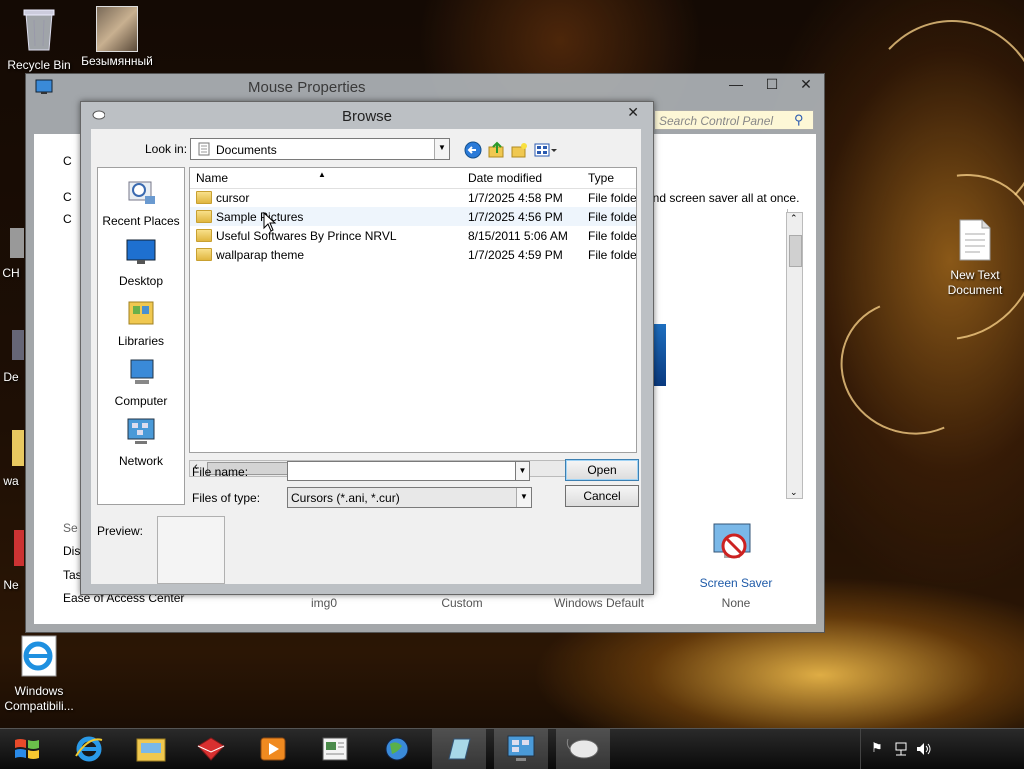 The width and height of the screenshot is (1024, 769). What do you see at coordinates (473, 150) in the screenshot?
I see `back-arrow-icon` at bounding box center [473, 150].